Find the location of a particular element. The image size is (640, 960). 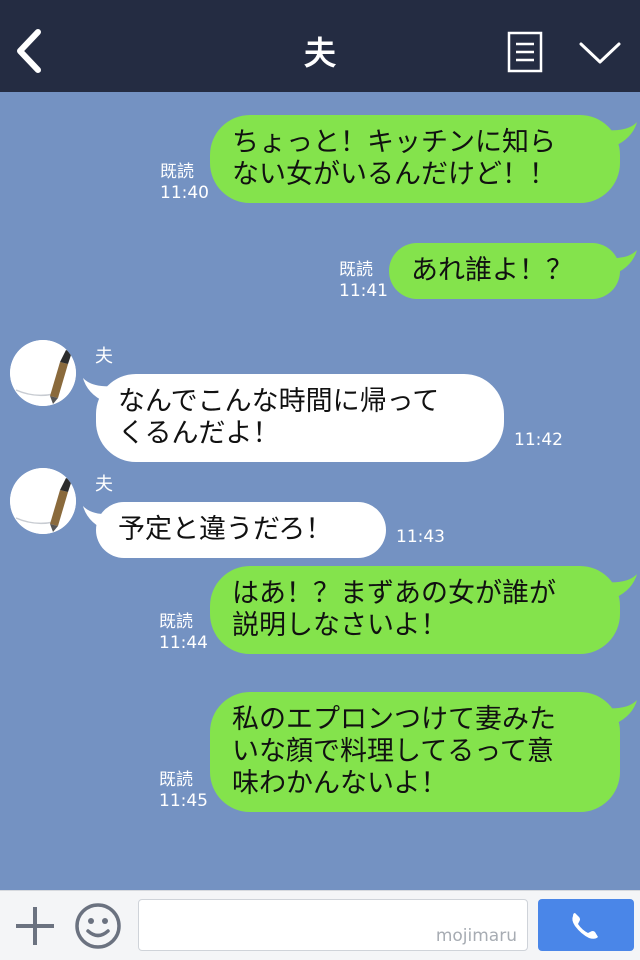

message-line: 予定と違うだろ！ is located at coordinates (225, 529).